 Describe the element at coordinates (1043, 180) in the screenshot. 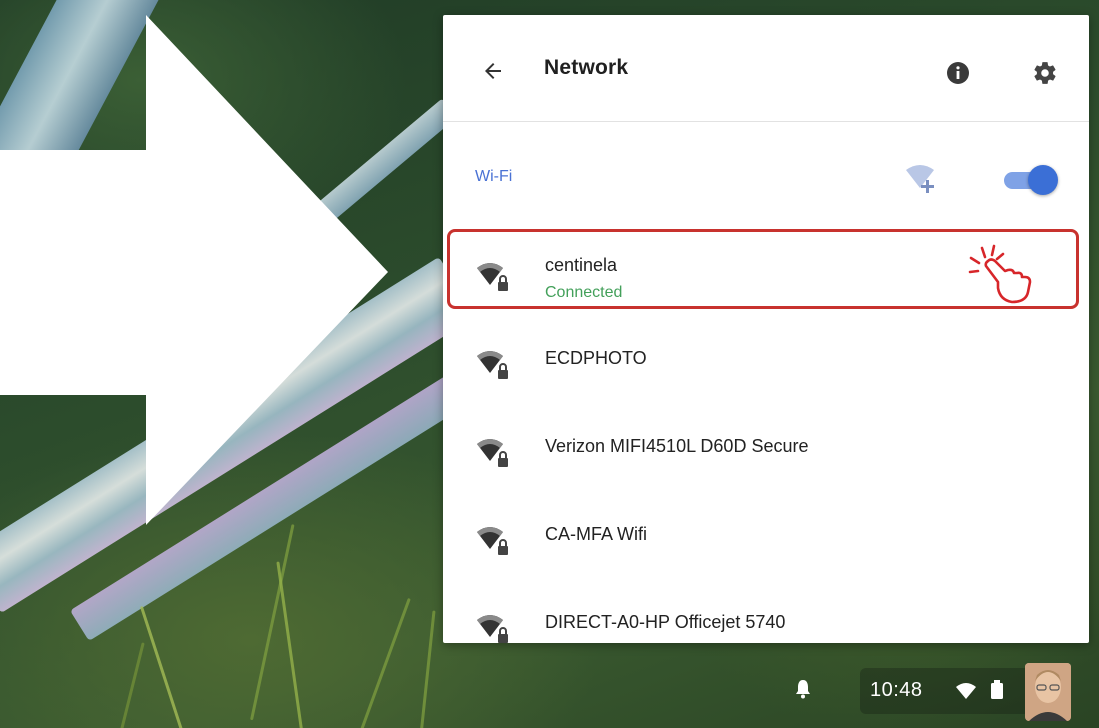

I see `toggle-knob` at that location.